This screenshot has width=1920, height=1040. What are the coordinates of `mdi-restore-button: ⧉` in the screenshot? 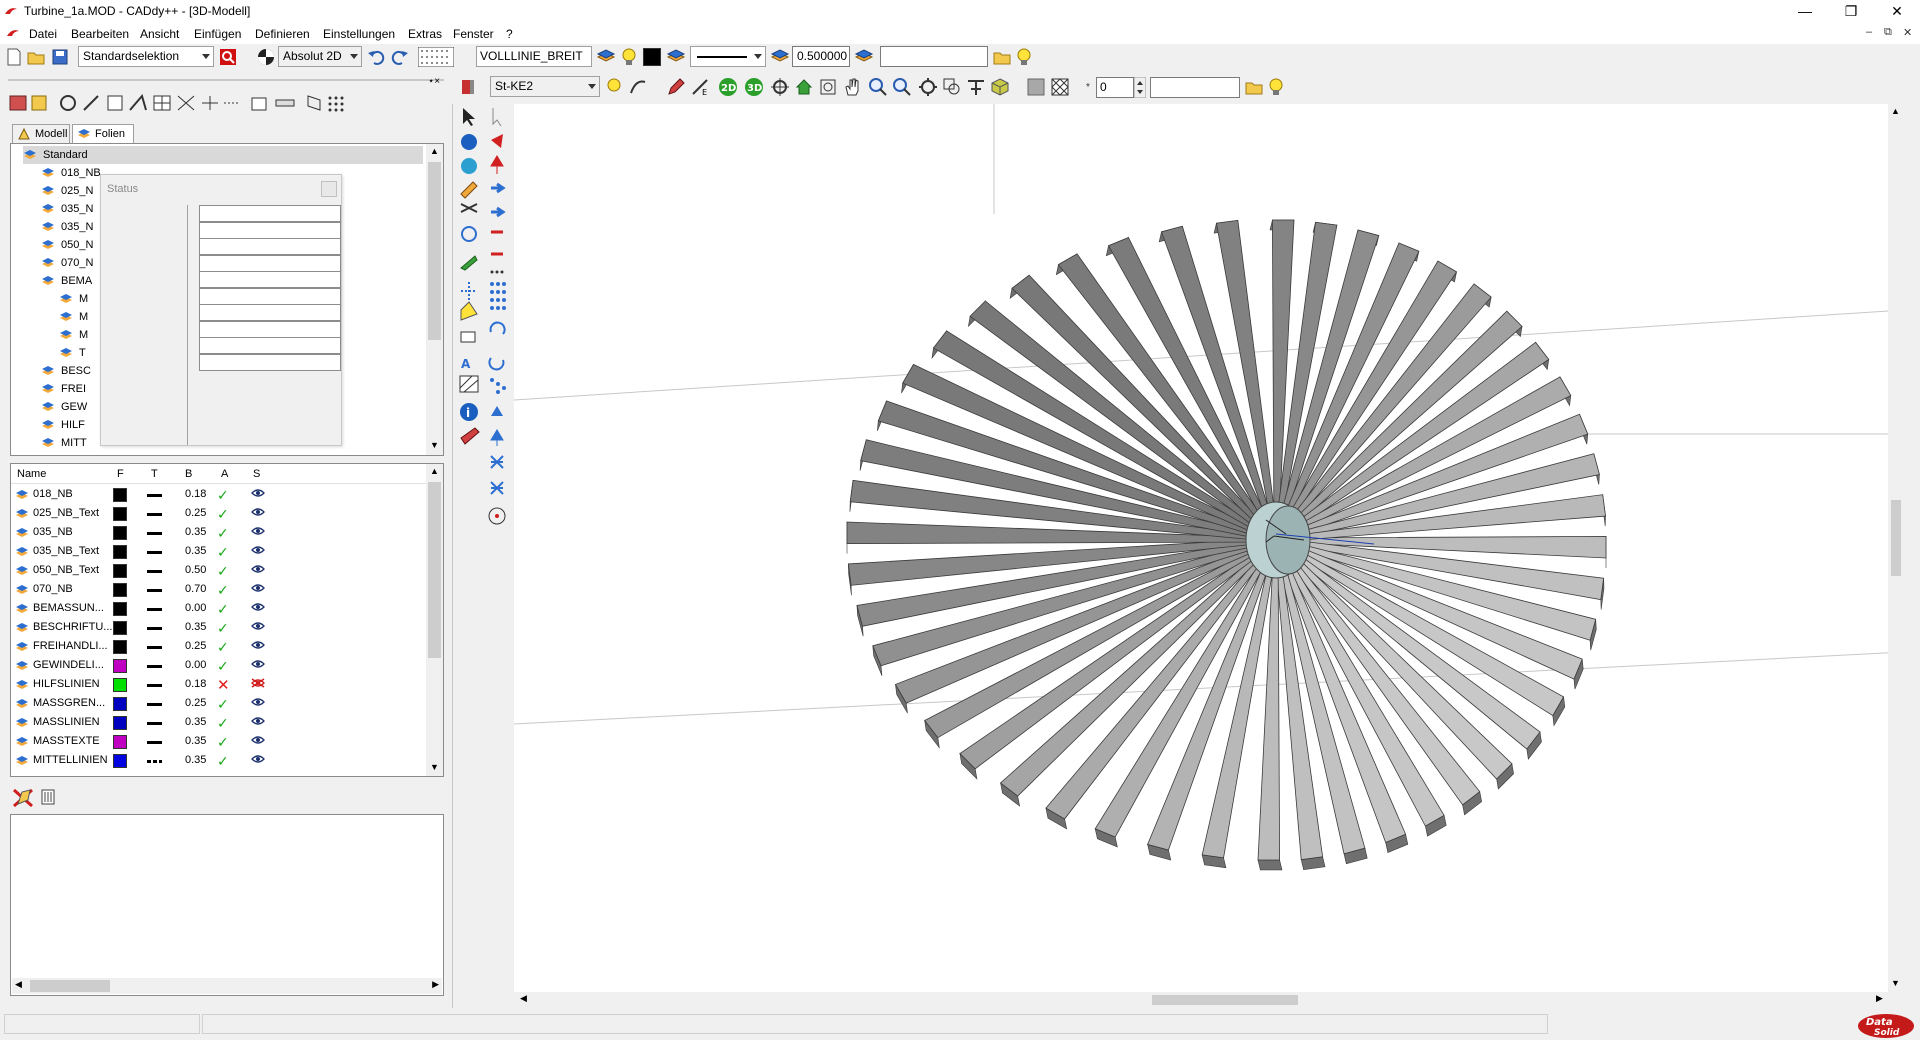 It's located at (1888, 32).